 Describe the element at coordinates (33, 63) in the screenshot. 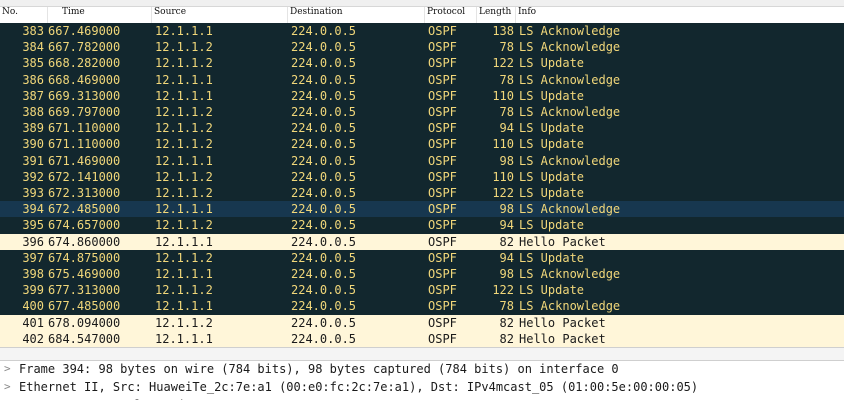

I see `packet-no: 385` at that location.